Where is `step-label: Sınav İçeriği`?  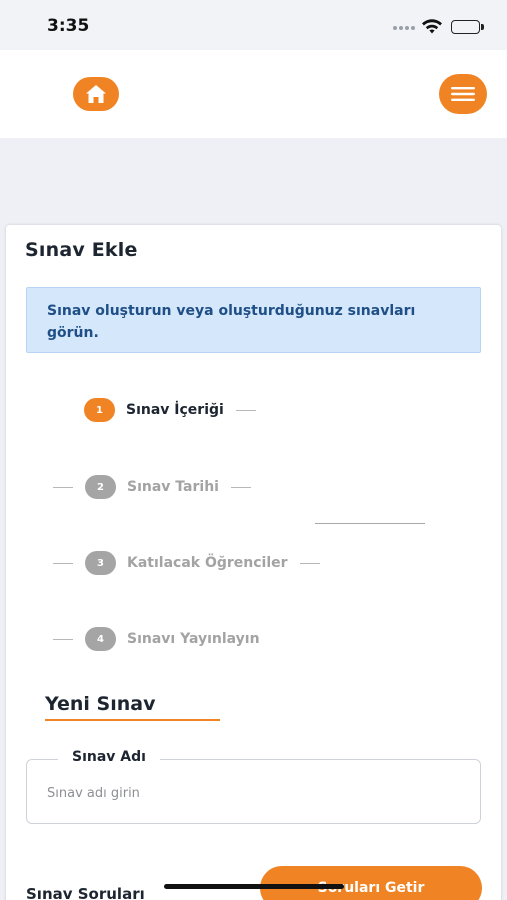 step-label: Sınav İçeriği is located at coordinates (175, 410).